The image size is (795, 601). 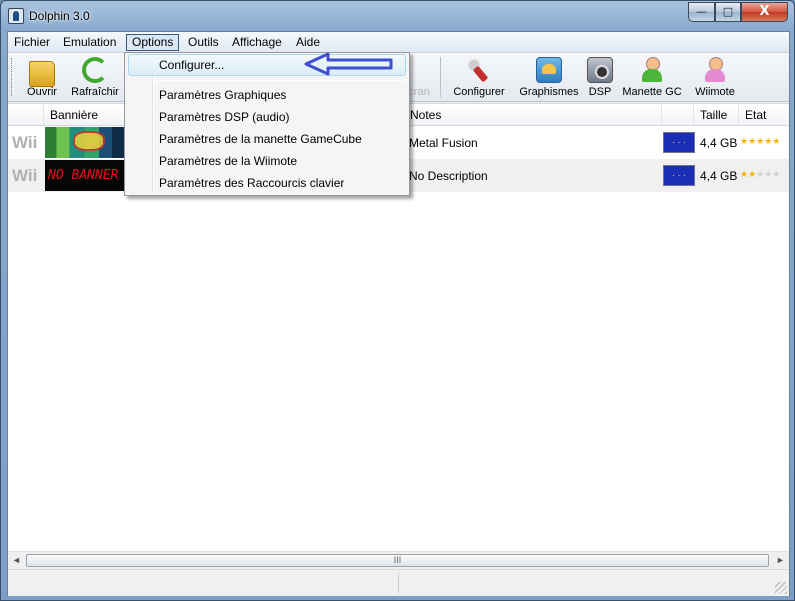 I want to click on horizontal-scrollbar: ◄ III ►, so click(x=398, y=559).